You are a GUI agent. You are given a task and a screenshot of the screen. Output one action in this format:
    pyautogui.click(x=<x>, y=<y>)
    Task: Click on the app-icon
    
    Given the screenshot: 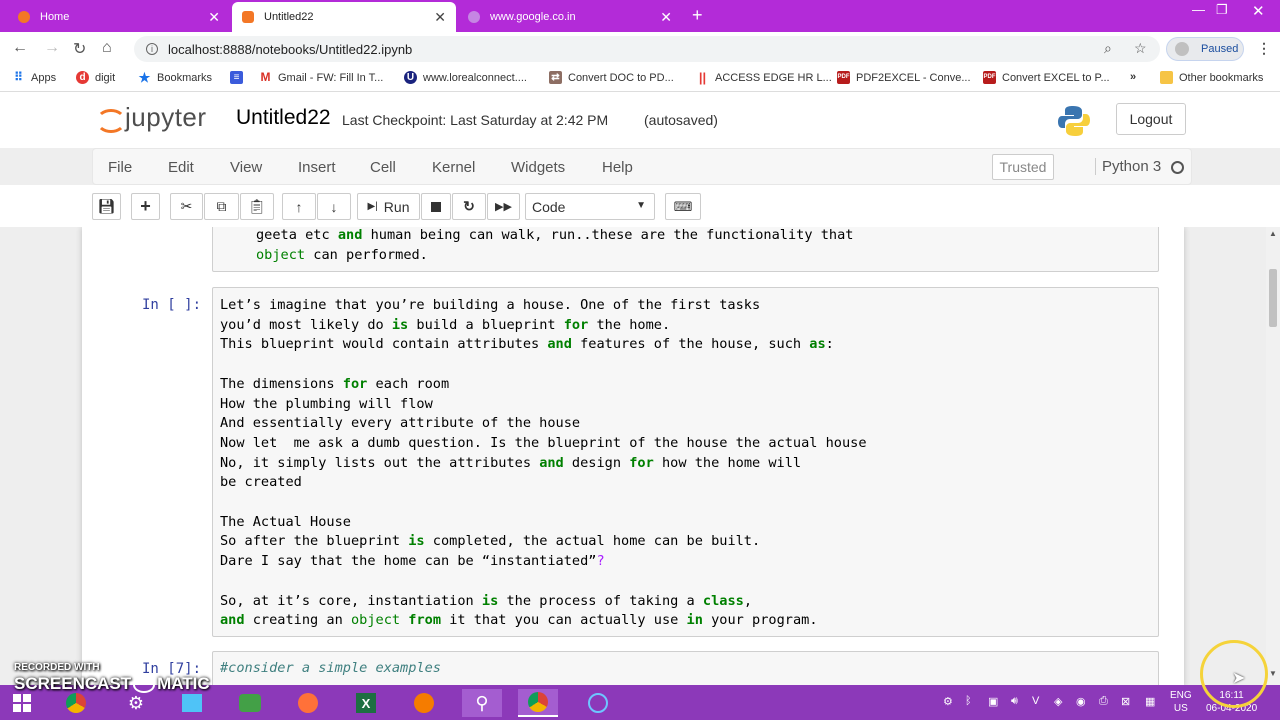 What is the action you would take?
    pyautogui.click(x=424, y=703)
    